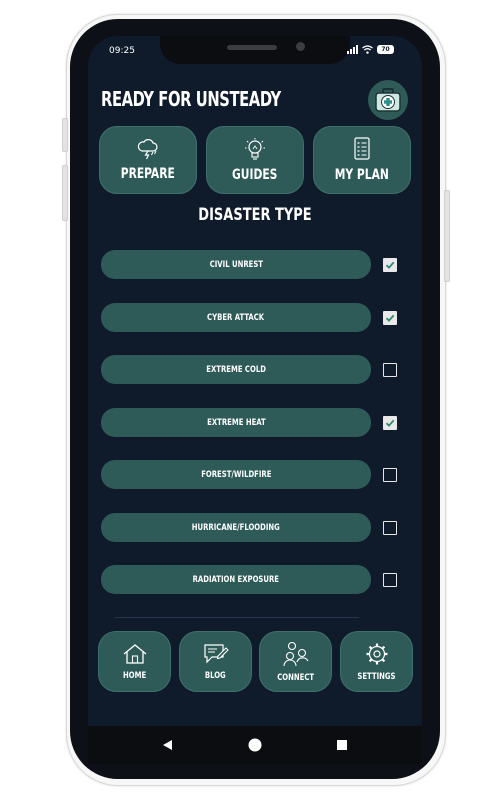  I want to click on nav-blog: BLOG, so click(215, 661).